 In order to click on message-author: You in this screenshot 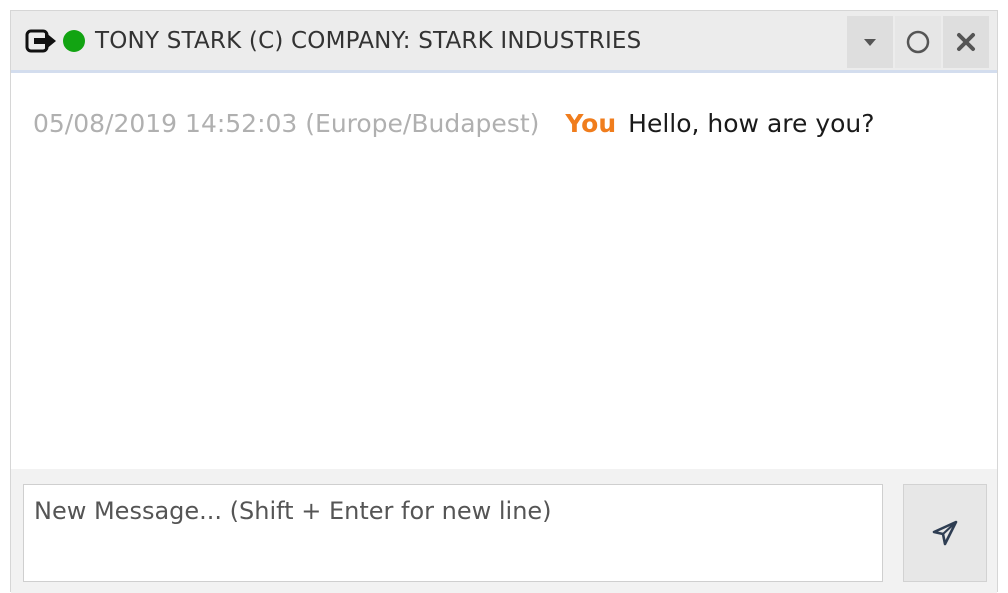, I will do `click(591, 123)`.